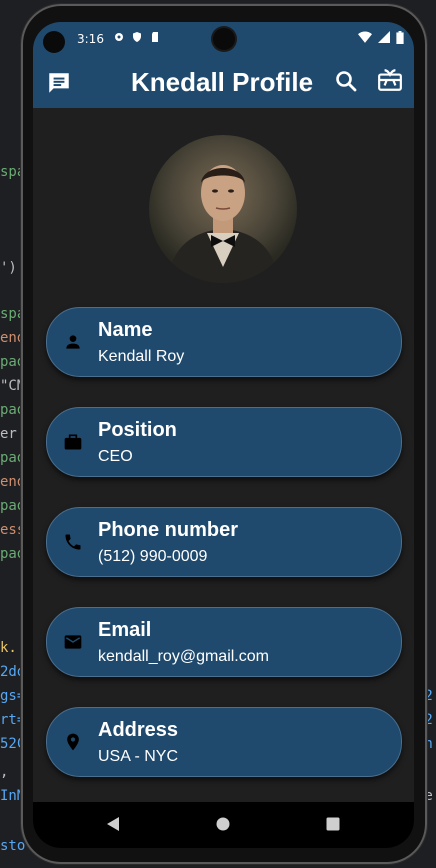 The image size is (436, 868). I want to click on shield-icon, so click(137, 37).